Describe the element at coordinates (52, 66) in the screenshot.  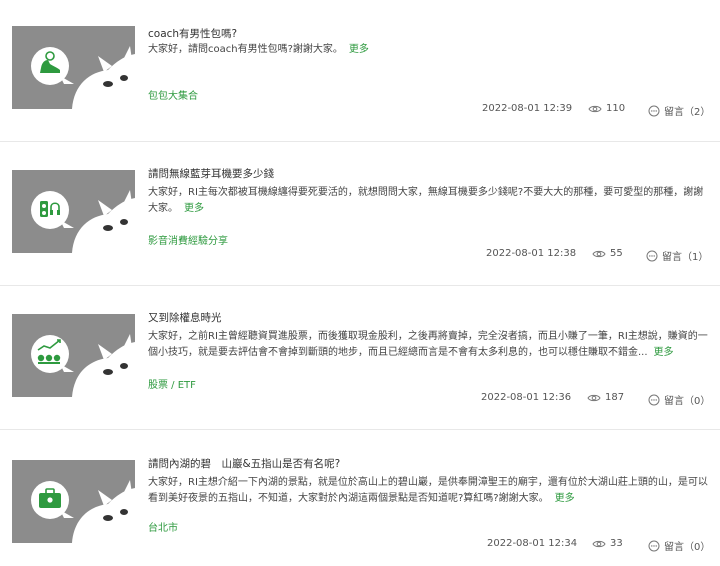
I see `shoe-icon` at that location.